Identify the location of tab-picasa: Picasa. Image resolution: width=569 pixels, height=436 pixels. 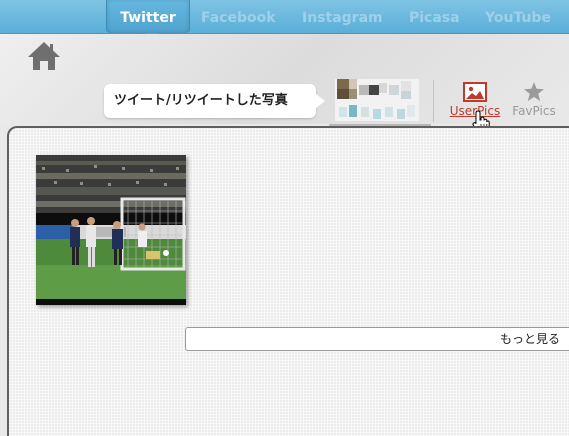
(434, 16).